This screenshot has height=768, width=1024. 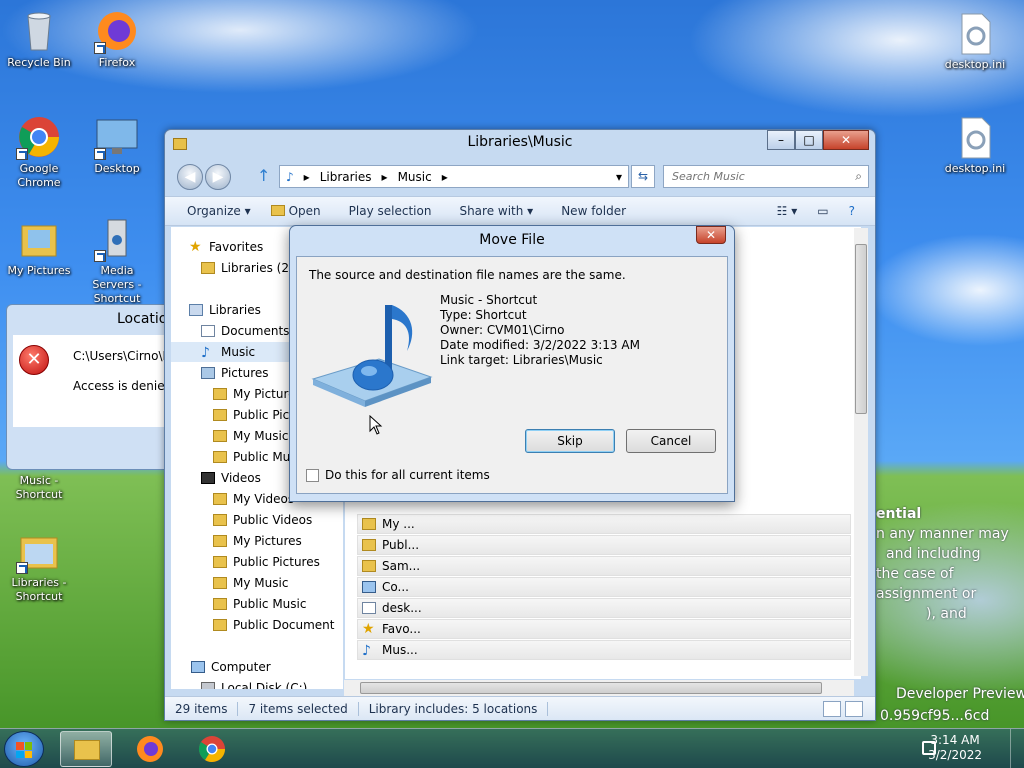 I want to click on nav-my-pictures-2: My Pictures, so click(x=257, y=541).